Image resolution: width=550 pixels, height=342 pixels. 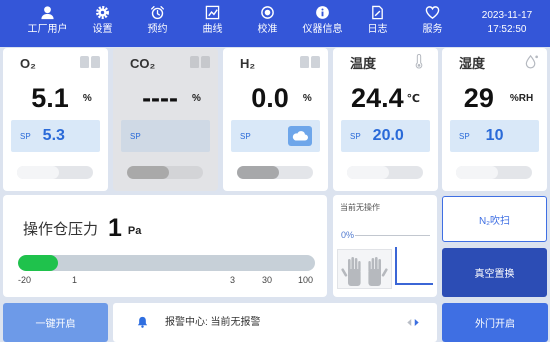 I want to click on sensor-value: 24.4, so click(x=377, y=98).